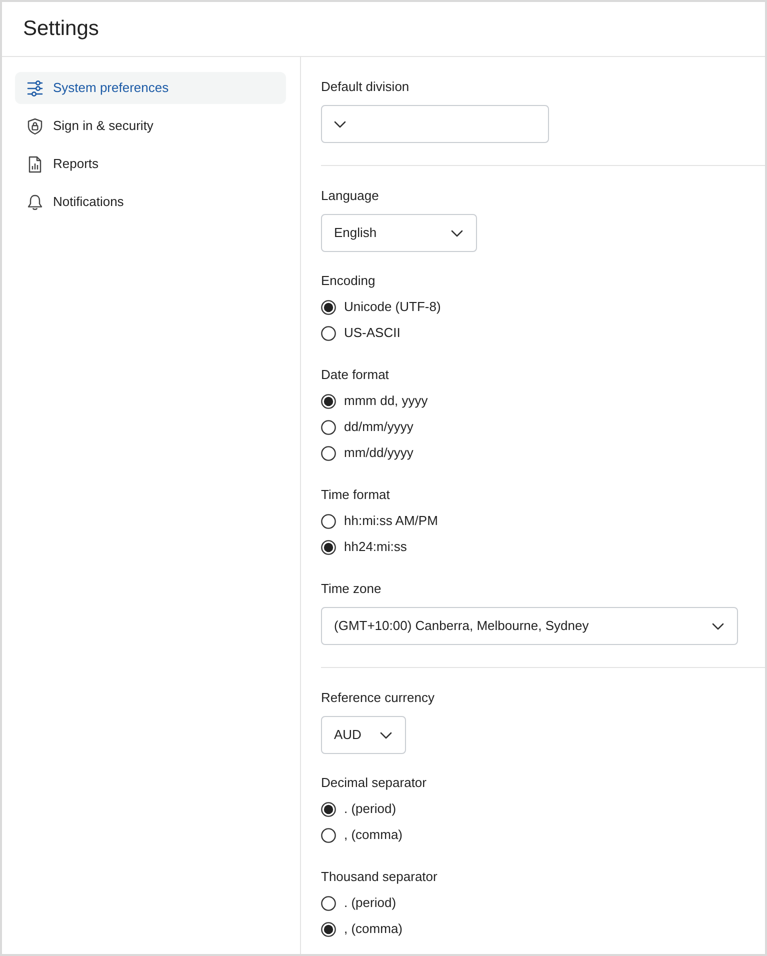 The image size is (767, 956). What do you see at coordinates (150, 202) in the screenshot?
I see `sidebar-item: Notifications` at bounding box center [150, 202].